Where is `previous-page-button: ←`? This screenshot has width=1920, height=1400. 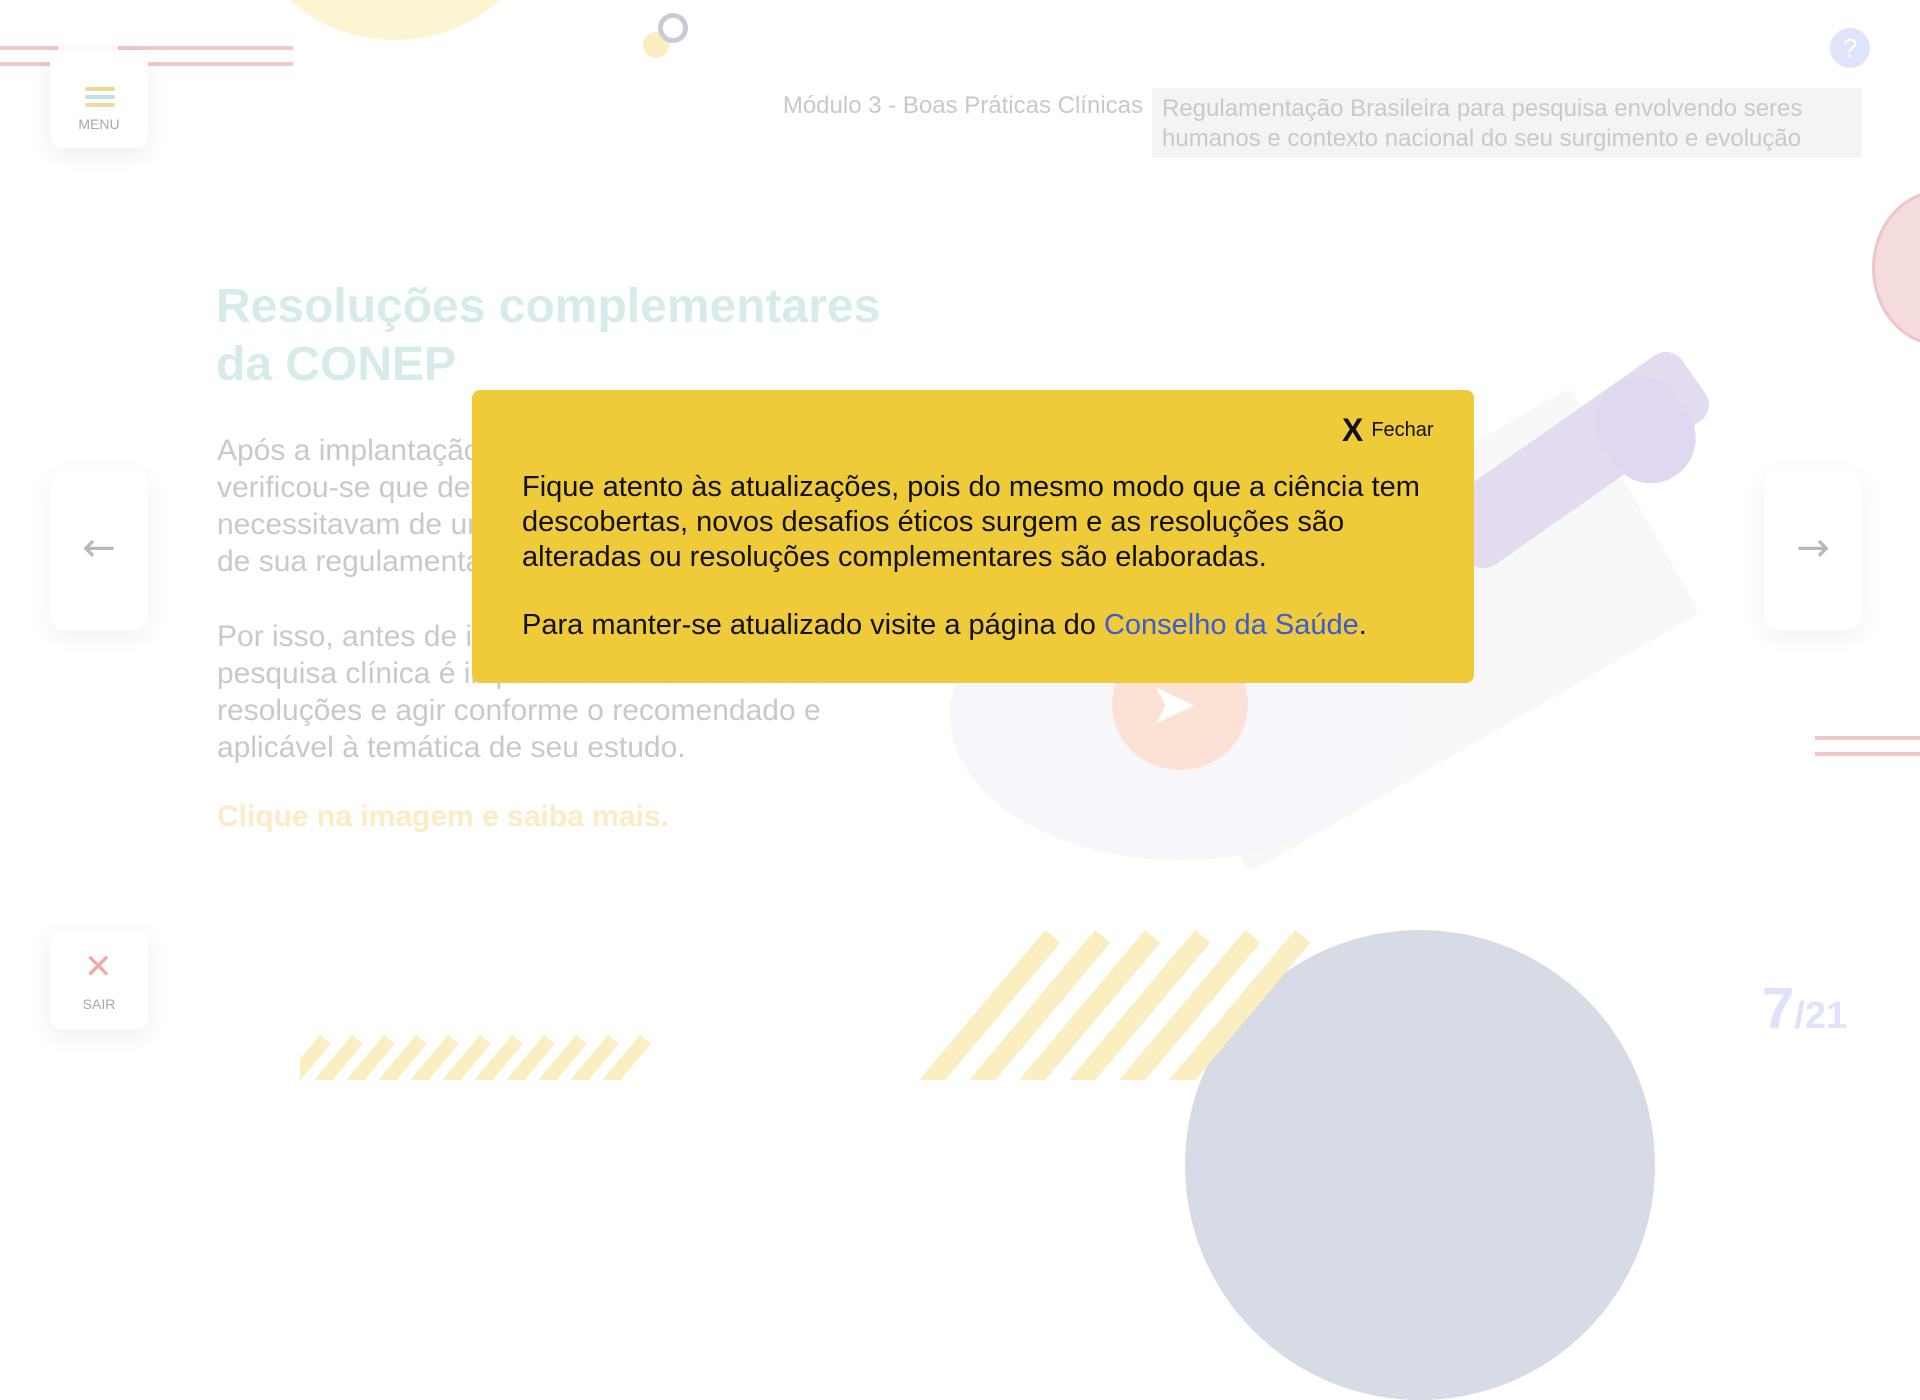 previous-page-button: ← is located at coordinates (99, 550).